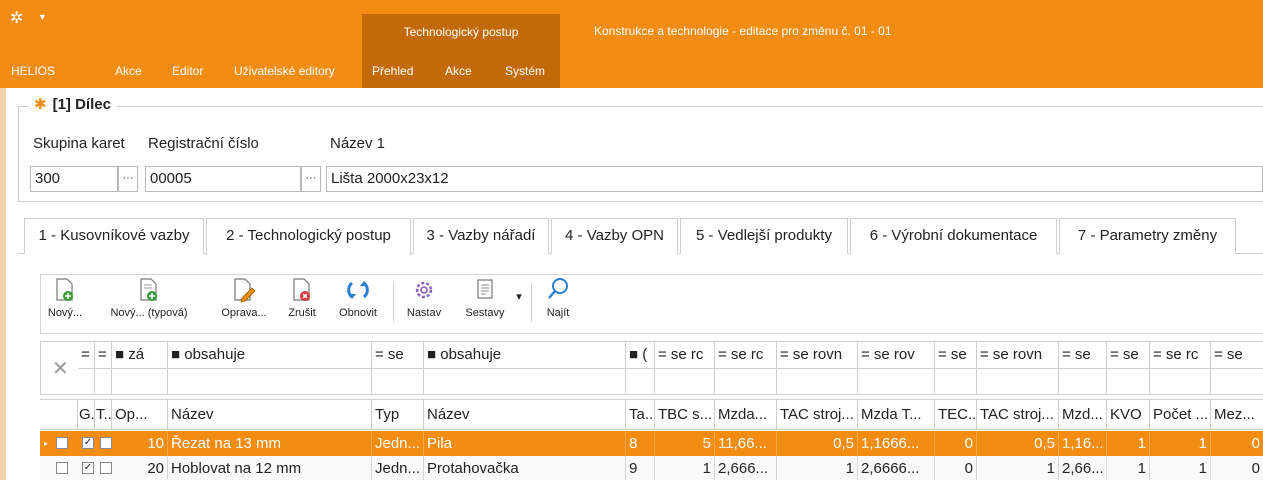  Describe the element at coordinates (270, 355) in the screenshot. I see `filter-operator-nazev: ■ obsahuje` at that location.